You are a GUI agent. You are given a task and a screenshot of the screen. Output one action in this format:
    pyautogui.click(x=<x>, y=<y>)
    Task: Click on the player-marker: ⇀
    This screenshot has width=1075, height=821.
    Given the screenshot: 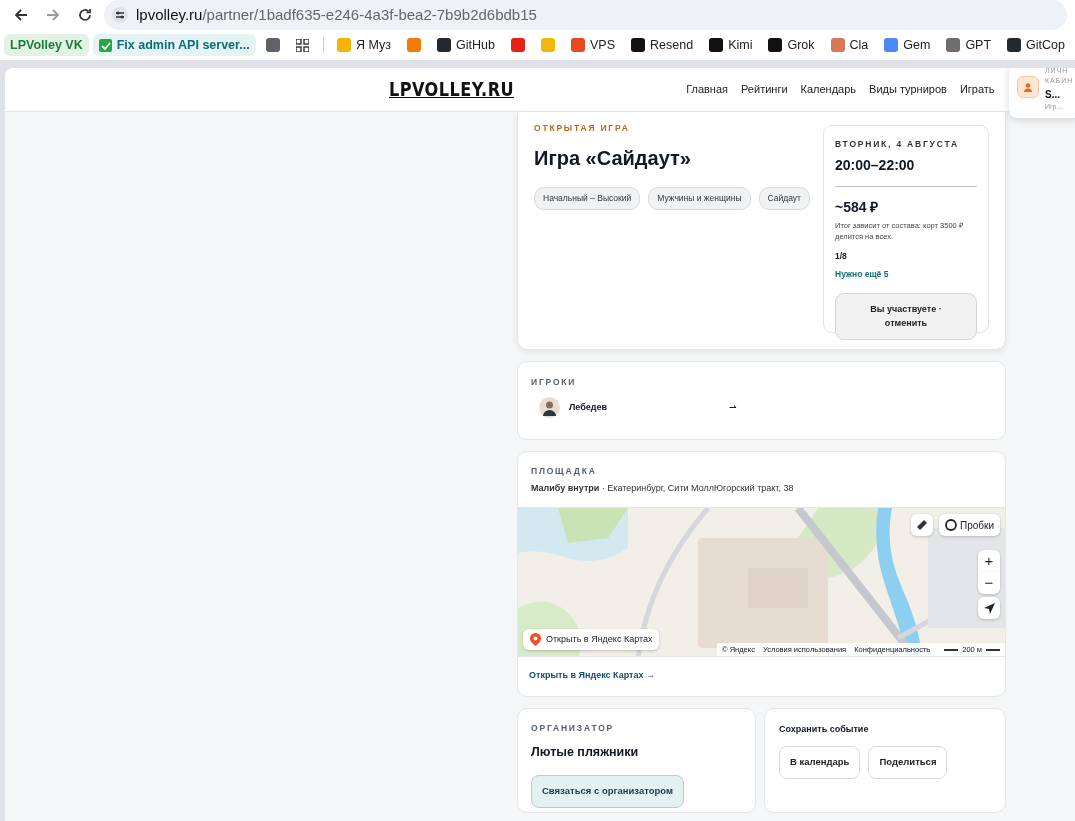 What is the action you would take?
    pyautogui.click(x=733, y=407)
    